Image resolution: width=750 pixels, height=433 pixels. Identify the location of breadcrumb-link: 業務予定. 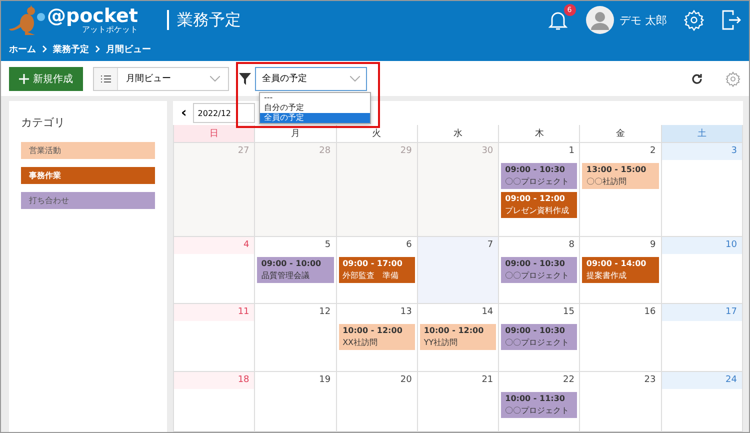
(71, 49).